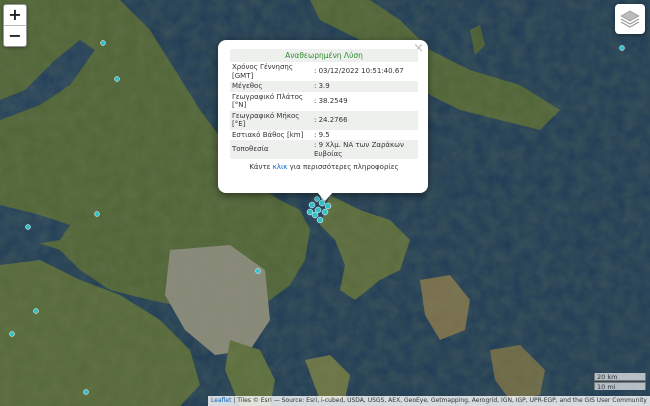 The image size is (650, 406). Describe the element at coordinates (324, 55) in the screenshot. I see `popup-title: Αναθεωρημένη Λύση` at that location.